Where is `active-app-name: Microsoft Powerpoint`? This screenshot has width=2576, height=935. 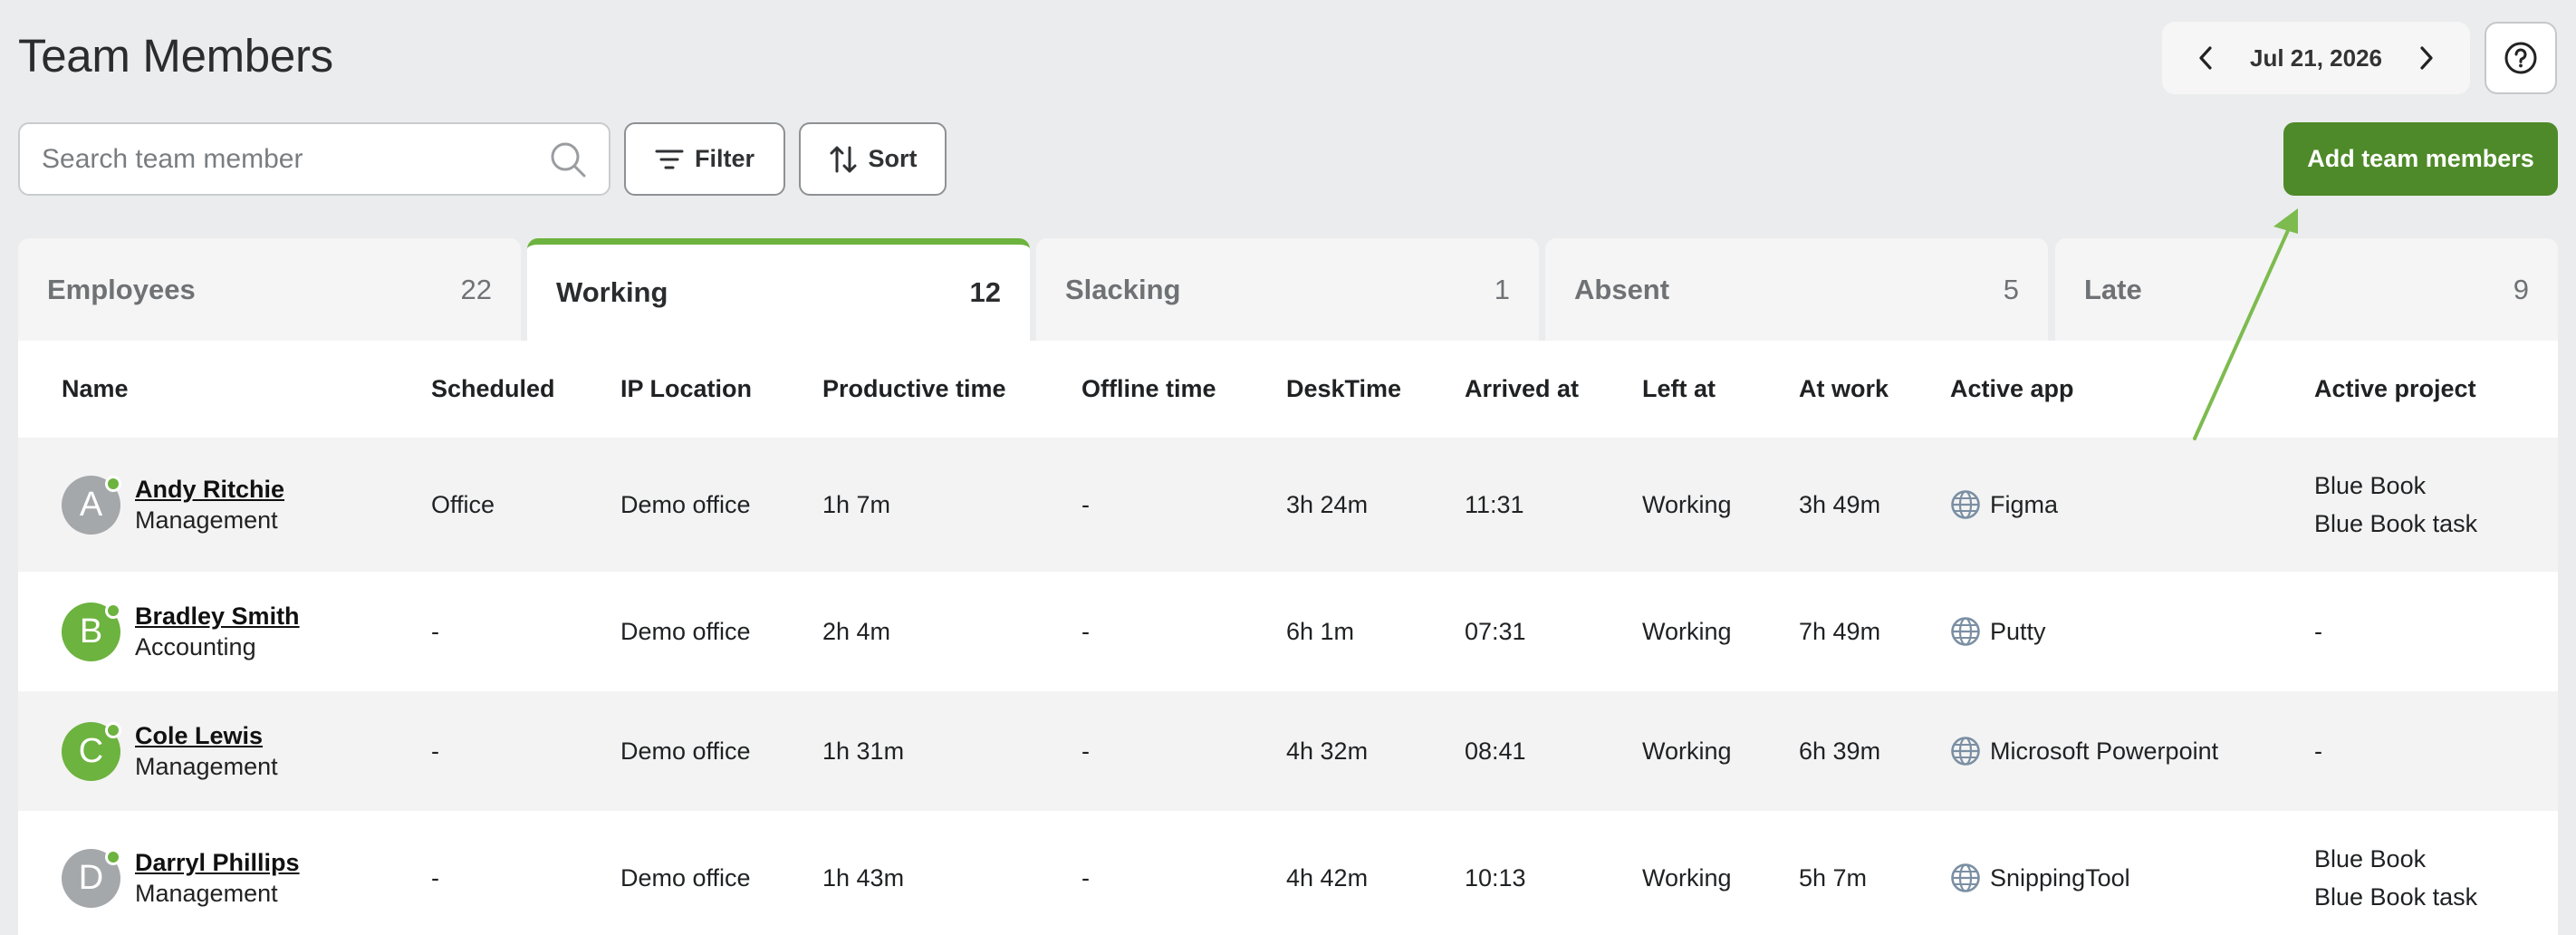 active-app-name: Microsoft Powerpoint is located at coordinates (2104, 751).